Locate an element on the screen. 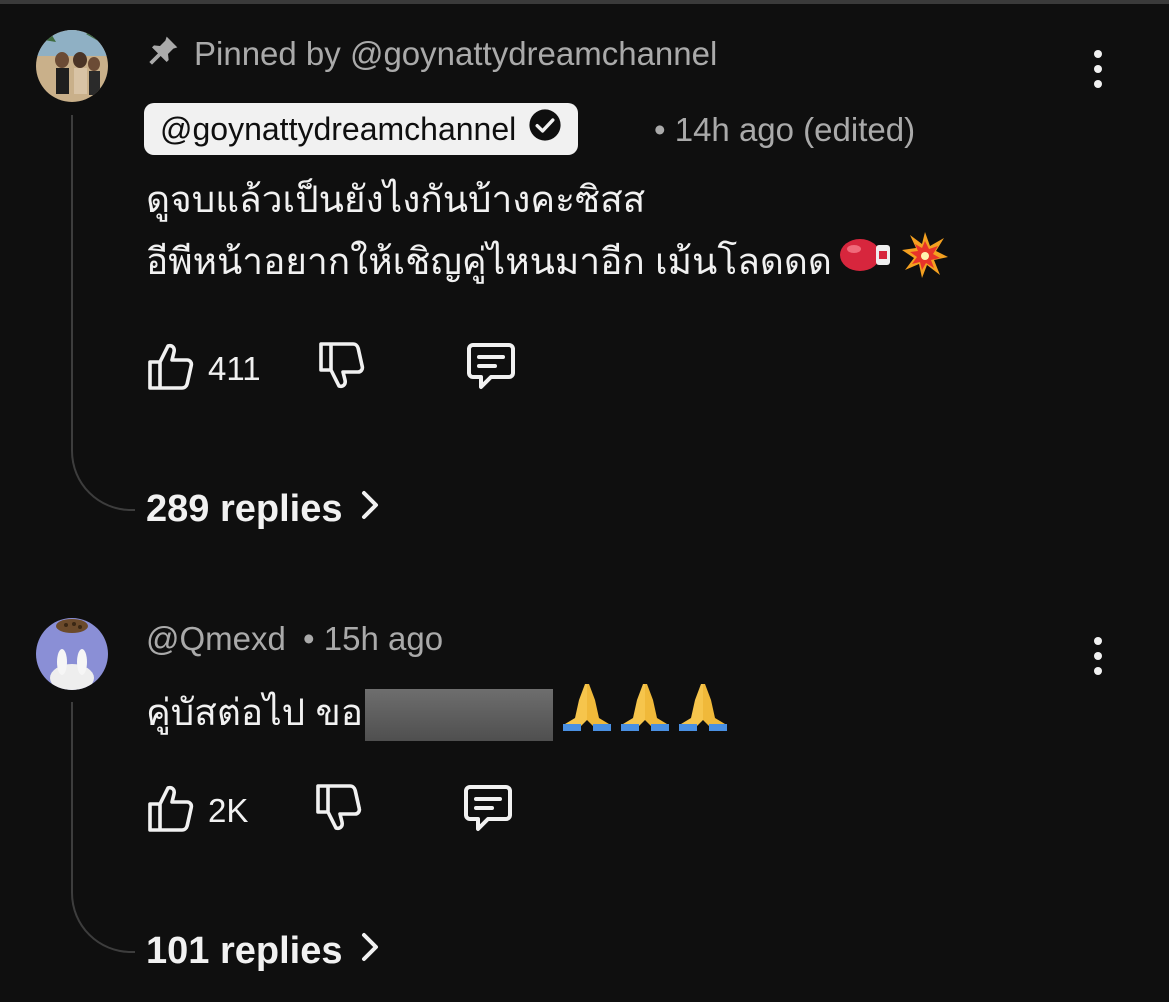 Image resolution: width=1169 pixels, height=1002 pixels. boxing-glove-emoji is located at coordinates (866, 264).